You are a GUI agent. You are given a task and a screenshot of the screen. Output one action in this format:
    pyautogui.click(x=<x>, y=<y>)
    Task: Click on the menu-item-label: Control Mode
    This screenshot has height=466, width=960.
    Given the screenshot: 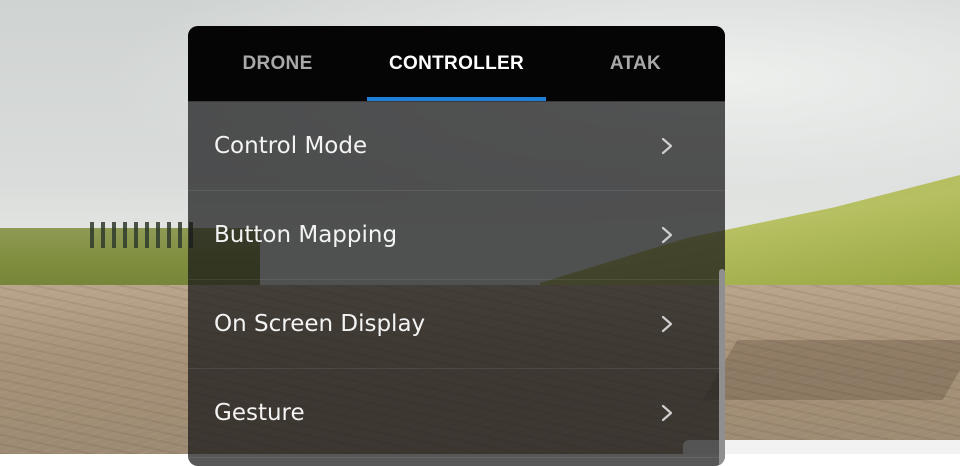 What is the action you would take?
    pyautogui.click(x=291, y=146)
    